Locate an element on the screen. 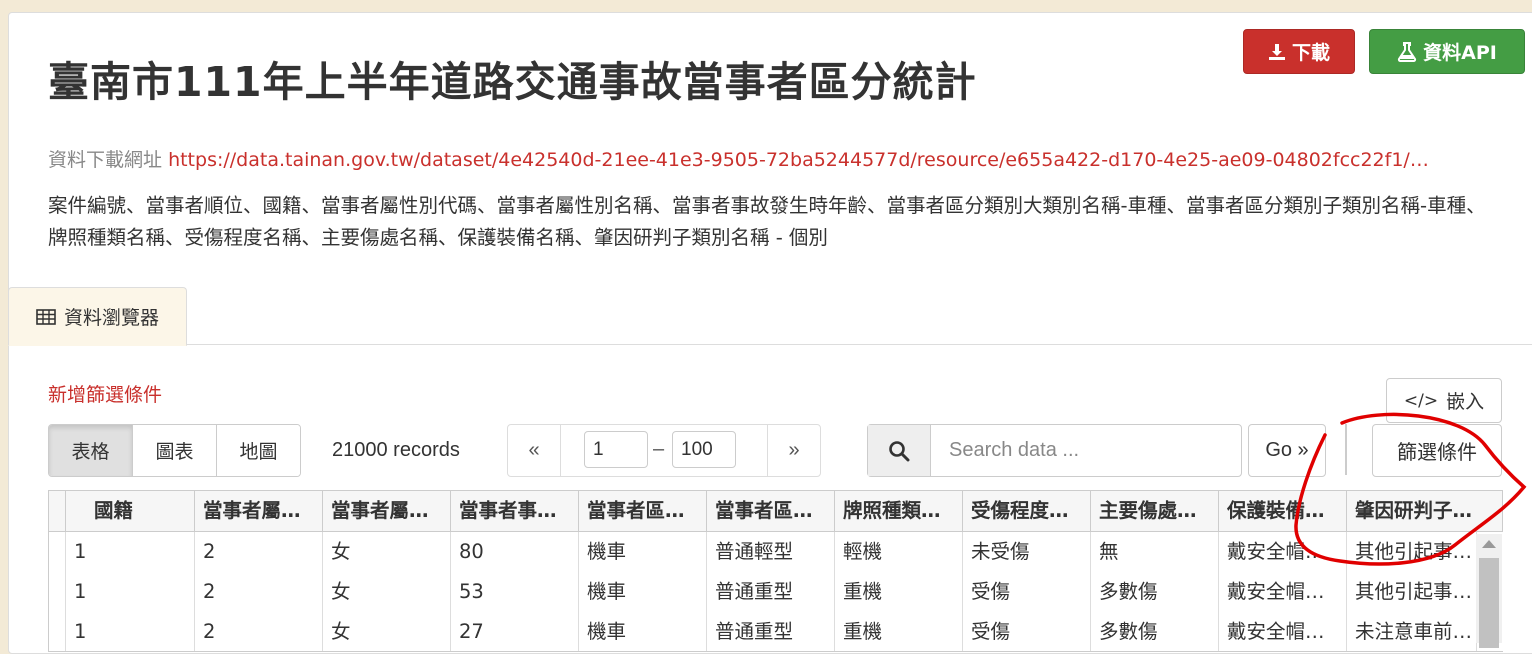 The image size is (1532, 654). pagination: « – » is located at coordinates (664, 450).